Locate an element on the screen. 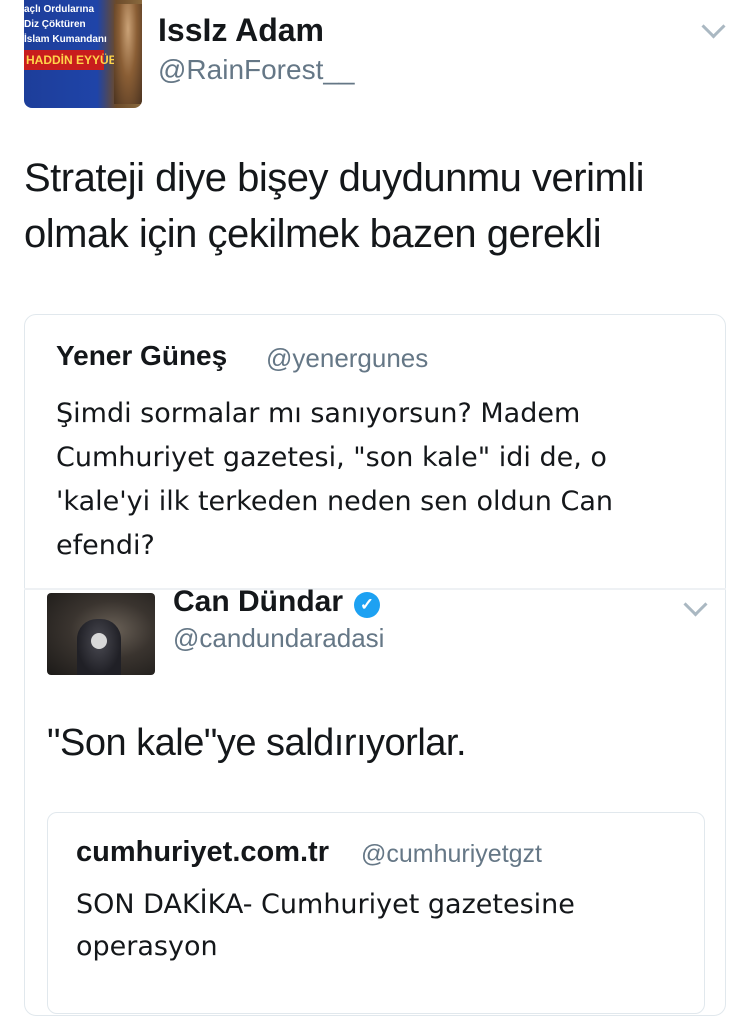 The image size is (750, 1016). divider is located at coordinates (375, 589).